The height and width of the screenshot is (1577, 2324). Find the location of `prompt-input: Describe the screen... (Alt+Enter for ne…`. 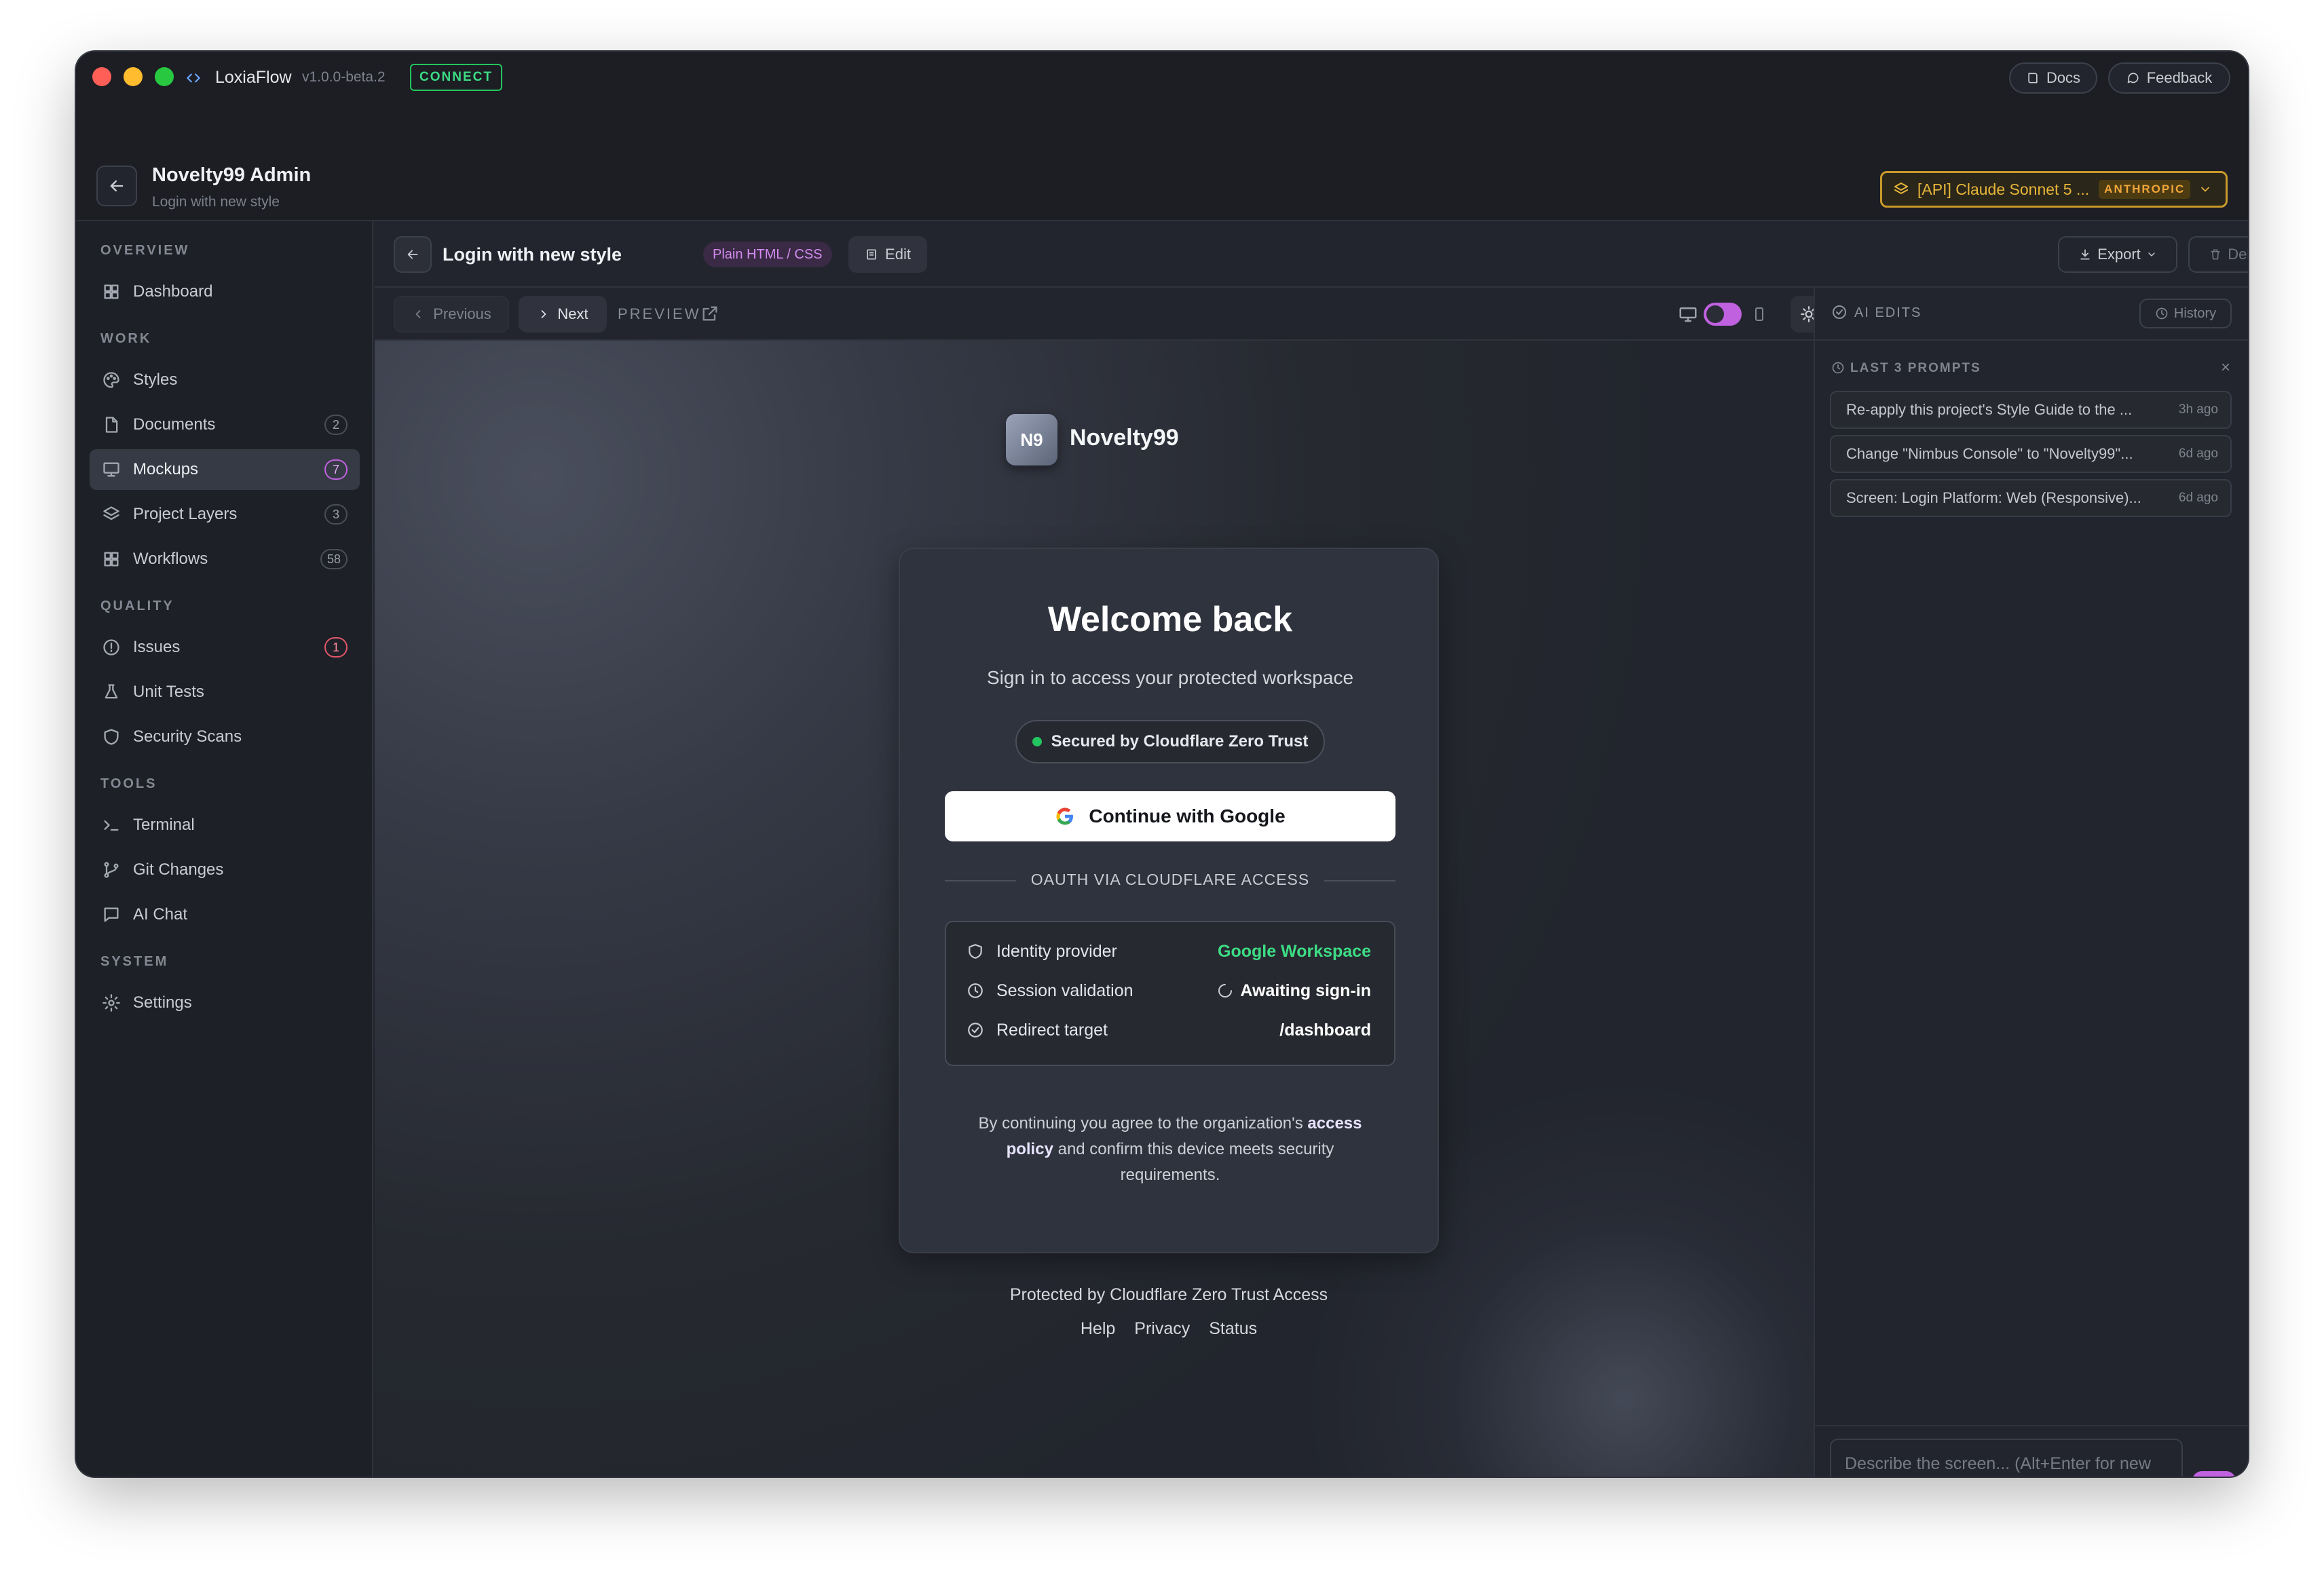

prompt-input: Describe the screen... (Alt+Enter for ne… is located at coordinates (2006, 1458).